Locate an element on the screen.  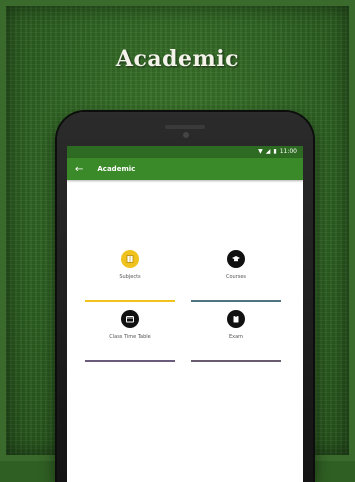
clipboard-icon is located at coordinates (236, 319).